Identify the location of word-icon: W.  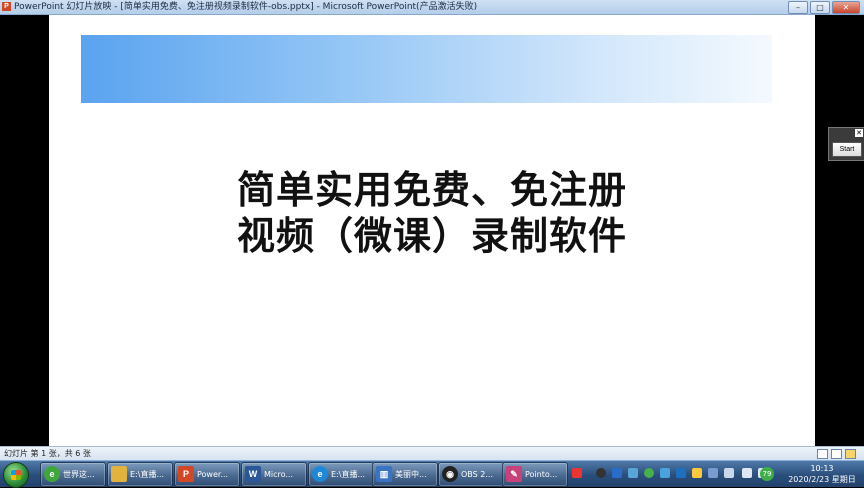
(253, 474).